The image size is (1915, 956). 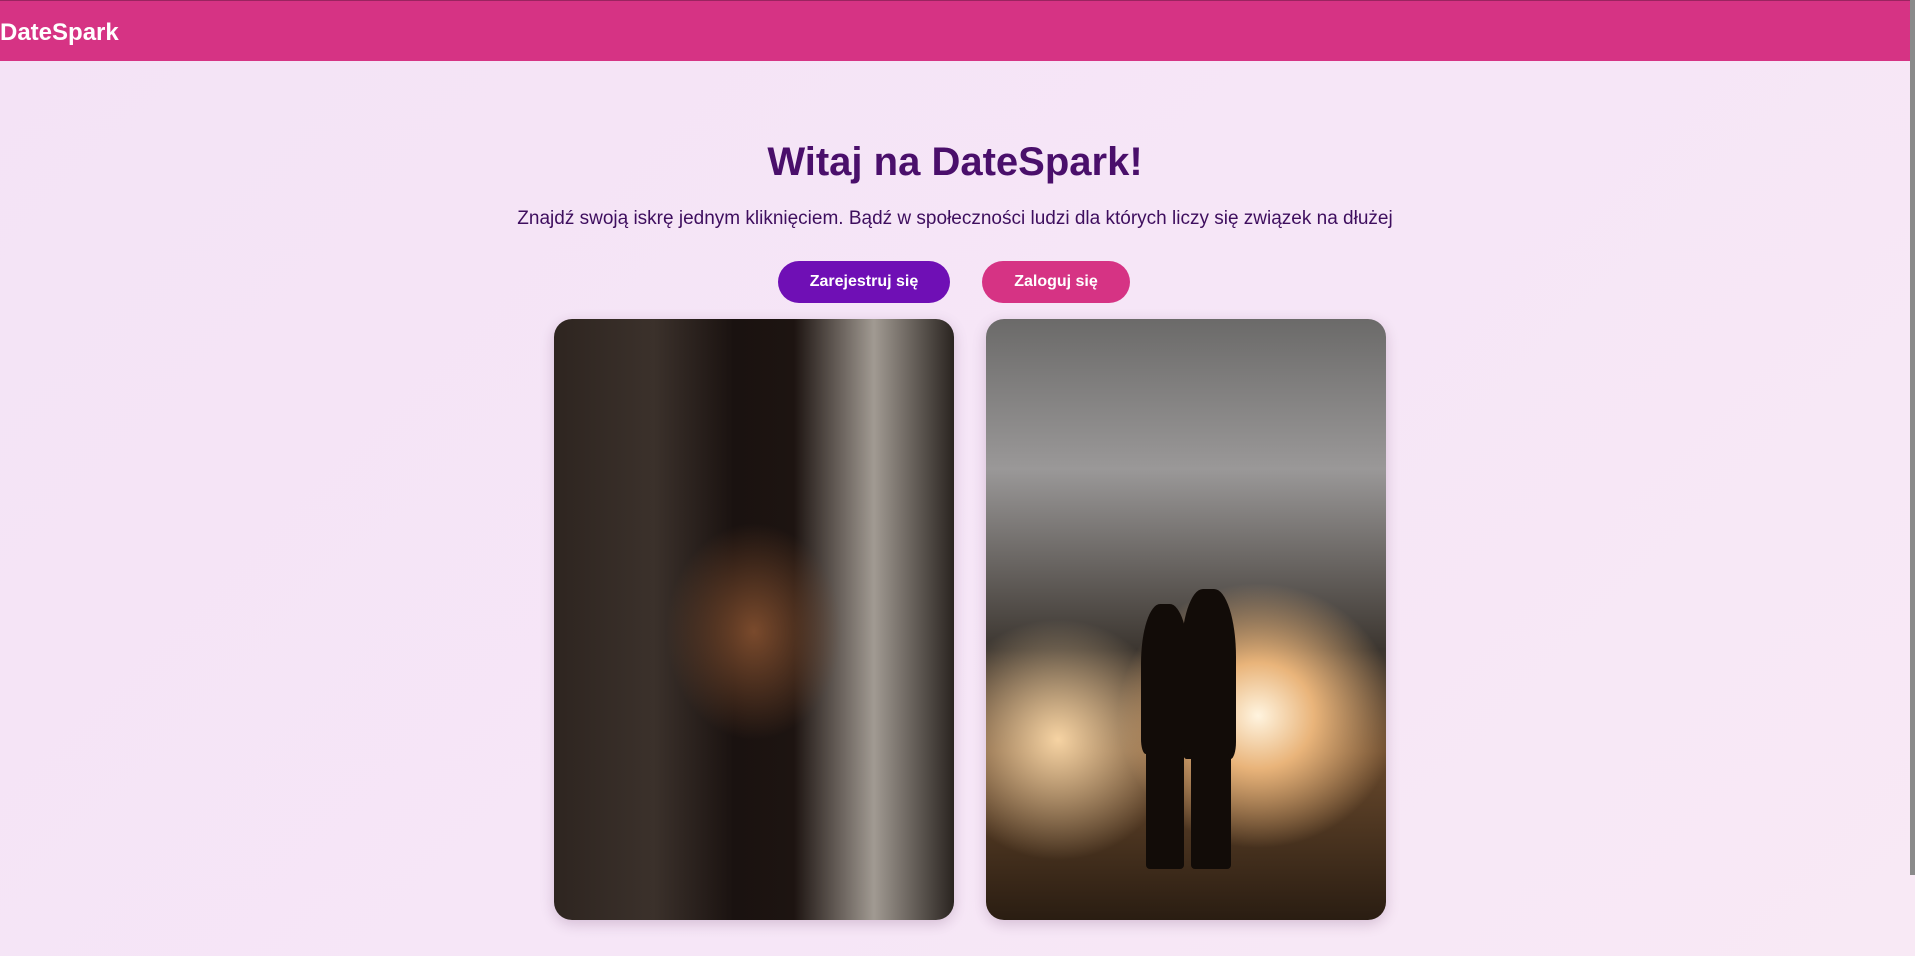 I want to click on page-title: Witaj na DateSpark!, so click(x=955, y=162).